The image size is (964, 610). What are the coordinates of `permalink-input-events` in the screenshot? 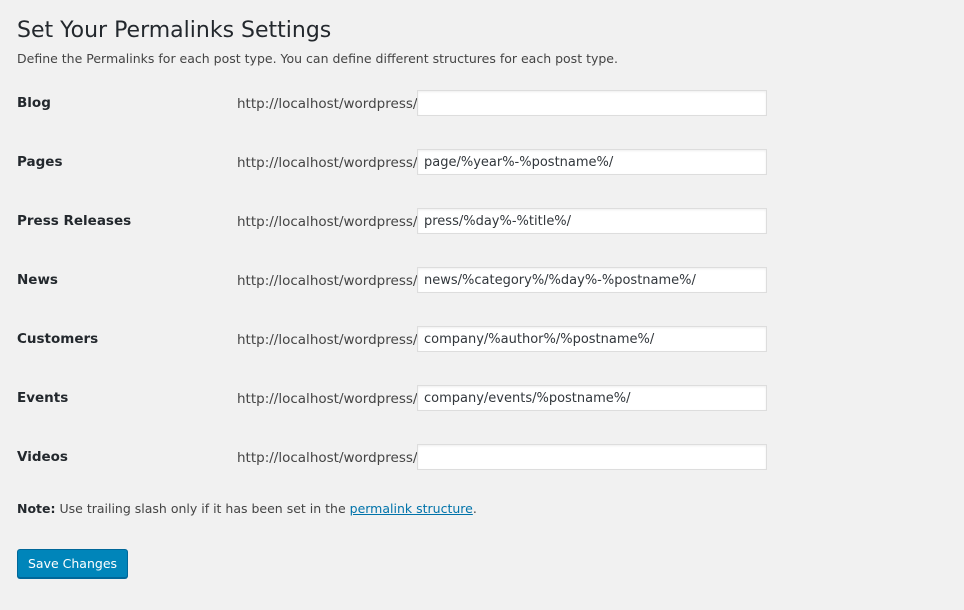 It's located at (592, 398).